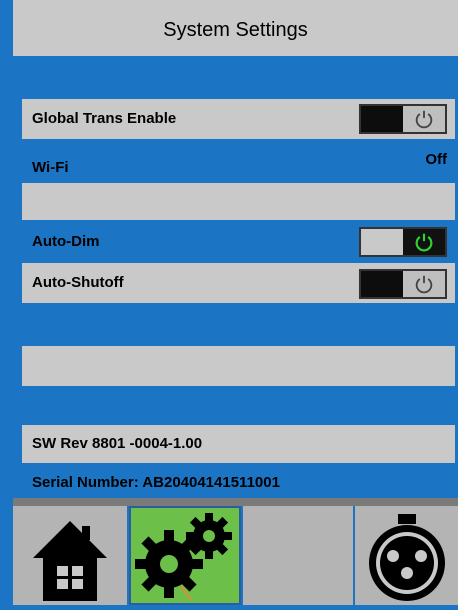 This screenshot has width=458, height=610. What do you see at coordinates (50, 167) in the screenshot?
I see `wifi-label: Wi-Fi` at bounding box center [50, 167].